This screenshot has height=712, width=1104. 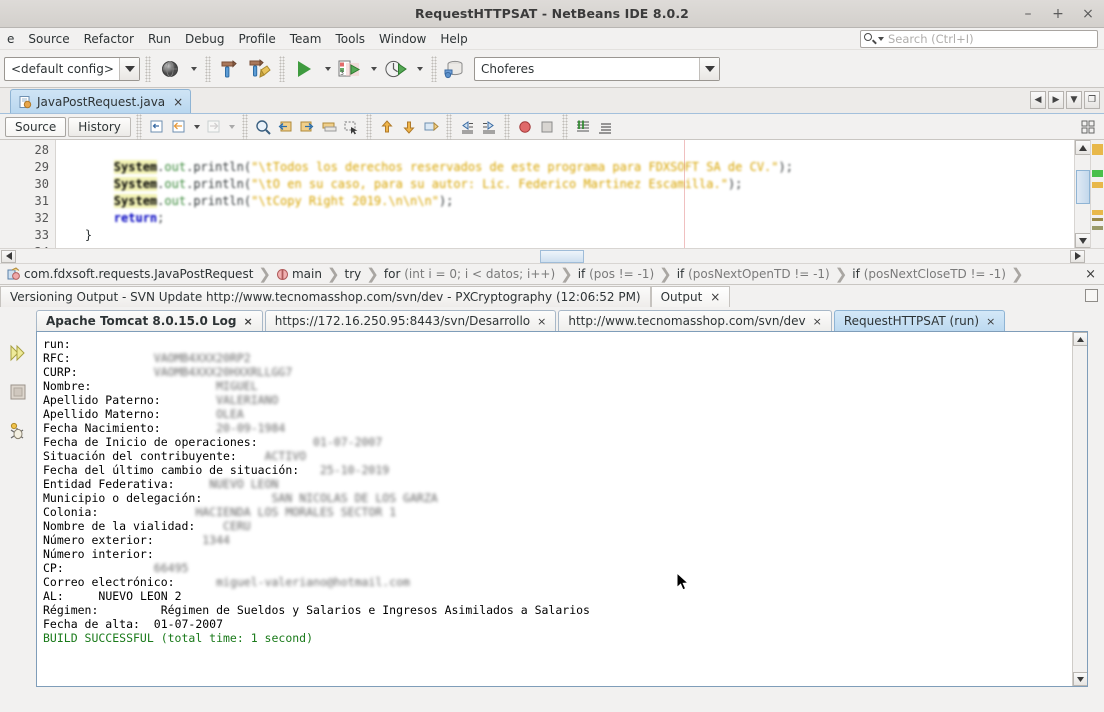 I want to click on menu-item-window: Window, so click(x=402, y=39).